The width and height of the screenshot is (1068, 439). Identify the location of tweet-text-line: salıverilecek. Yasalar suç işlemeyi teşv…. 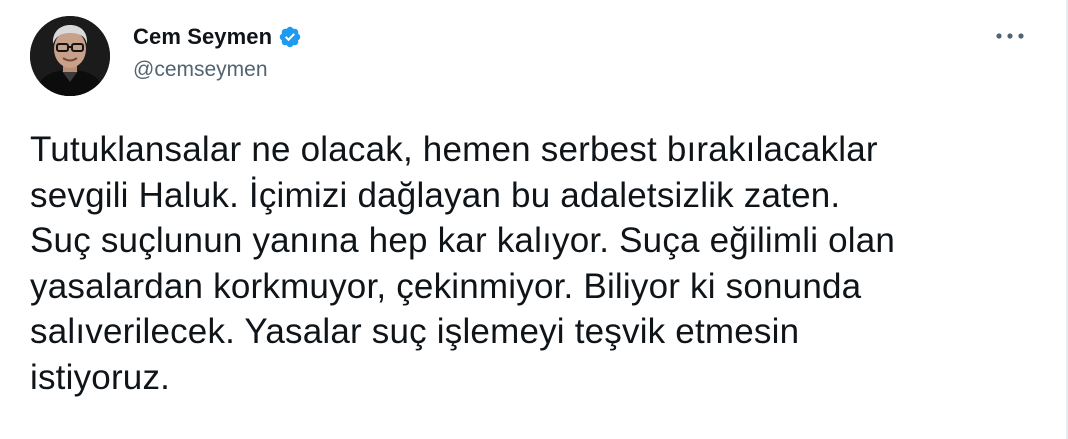
(415, 332).